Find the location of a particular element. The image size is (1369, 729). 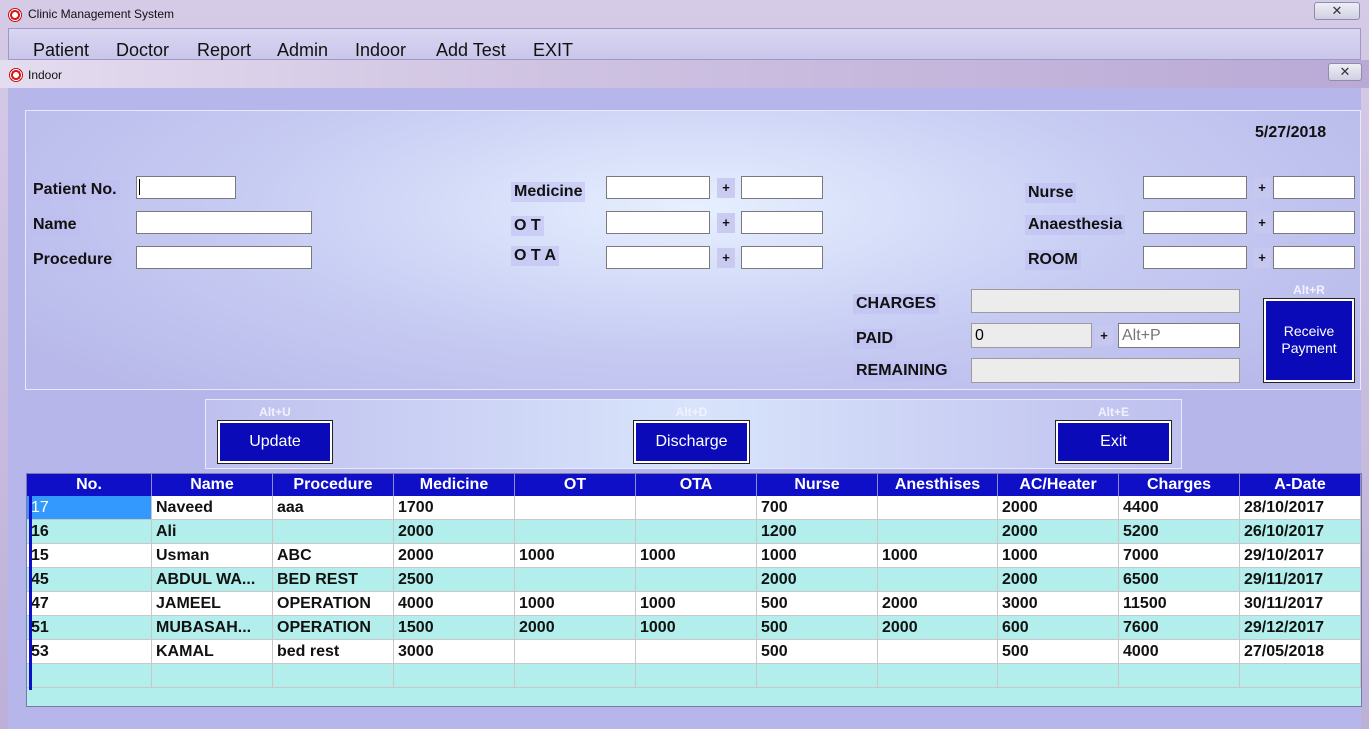

column-header: OT is located at coordinates (575, 485).